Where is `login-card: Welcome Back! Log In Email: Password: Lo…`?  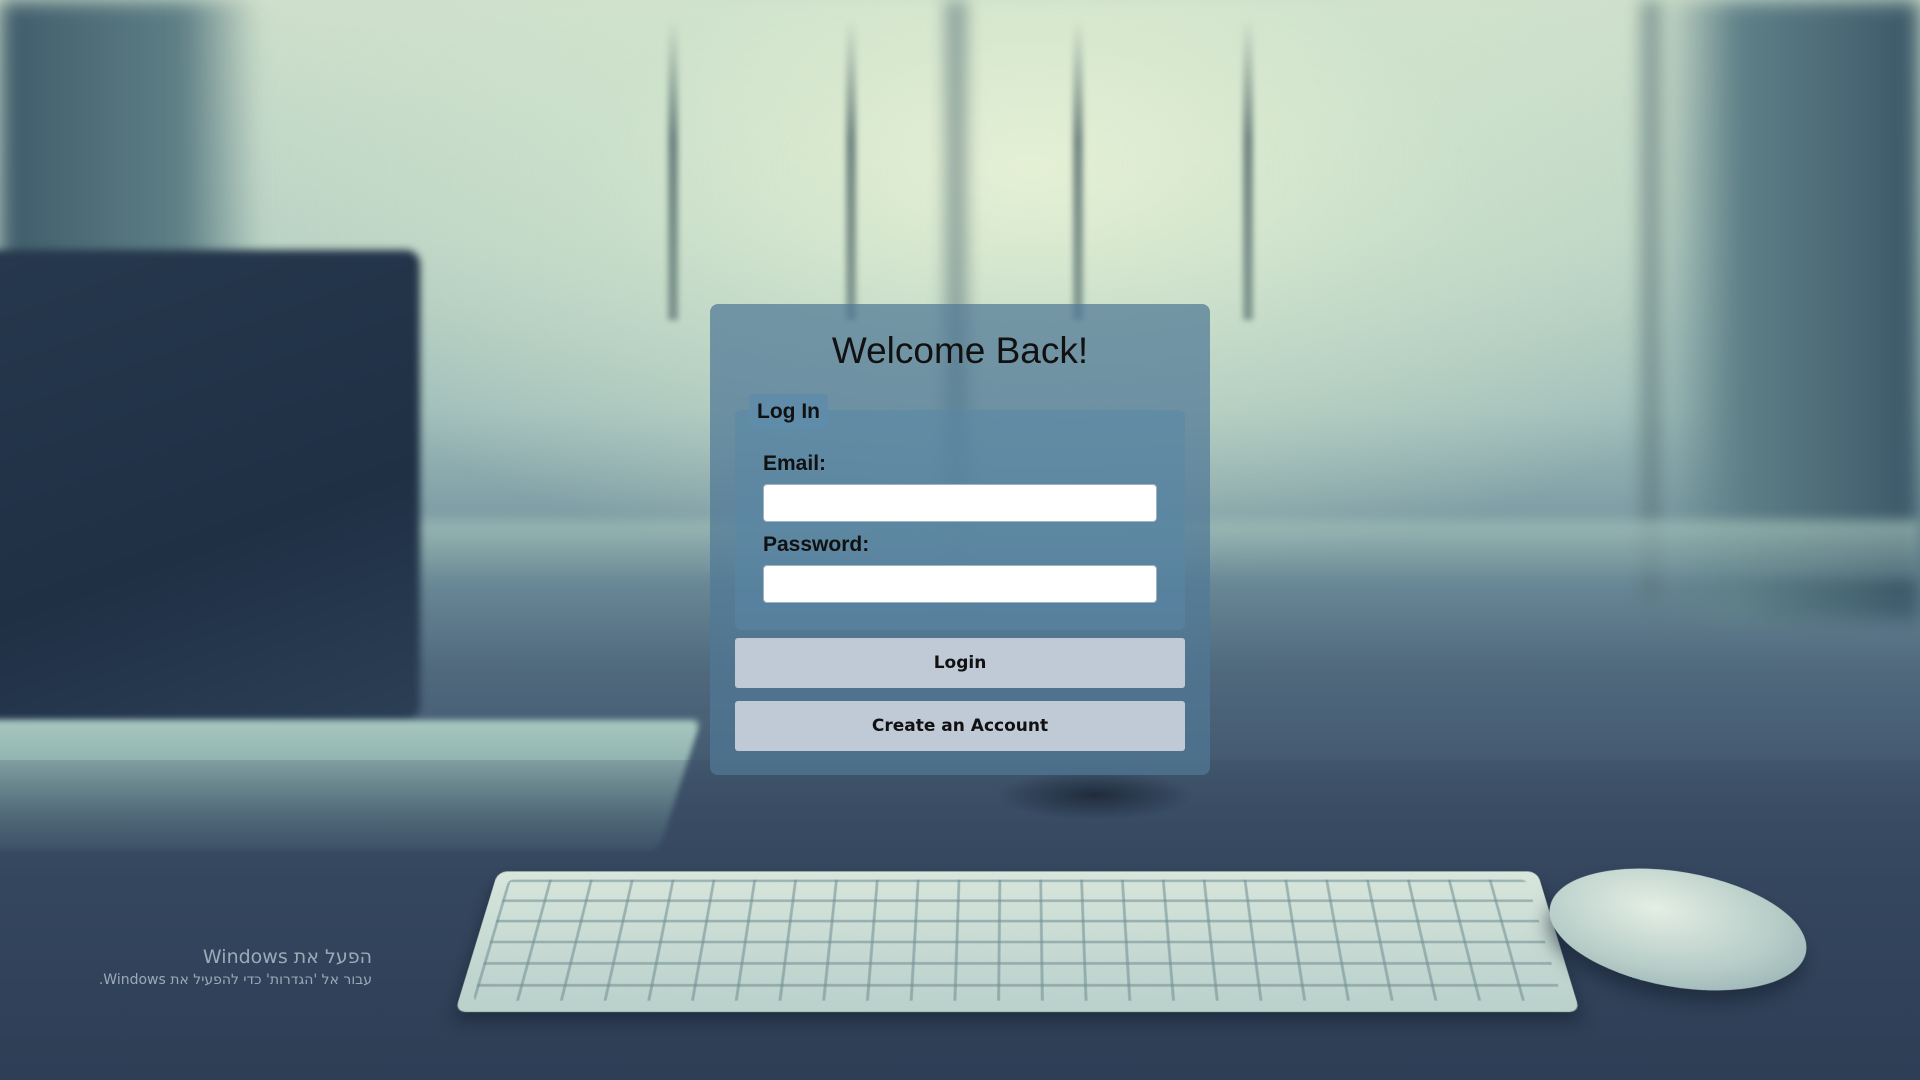
login-card: Welcome Back! Log In Email: Password: Lo… is located at coordinates (960, 539).